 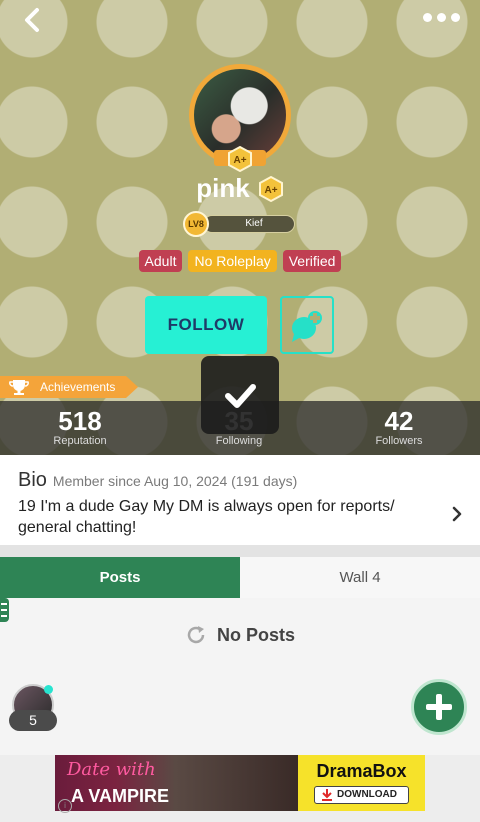 I want to click on success-toast, so click(x=240, y=395).